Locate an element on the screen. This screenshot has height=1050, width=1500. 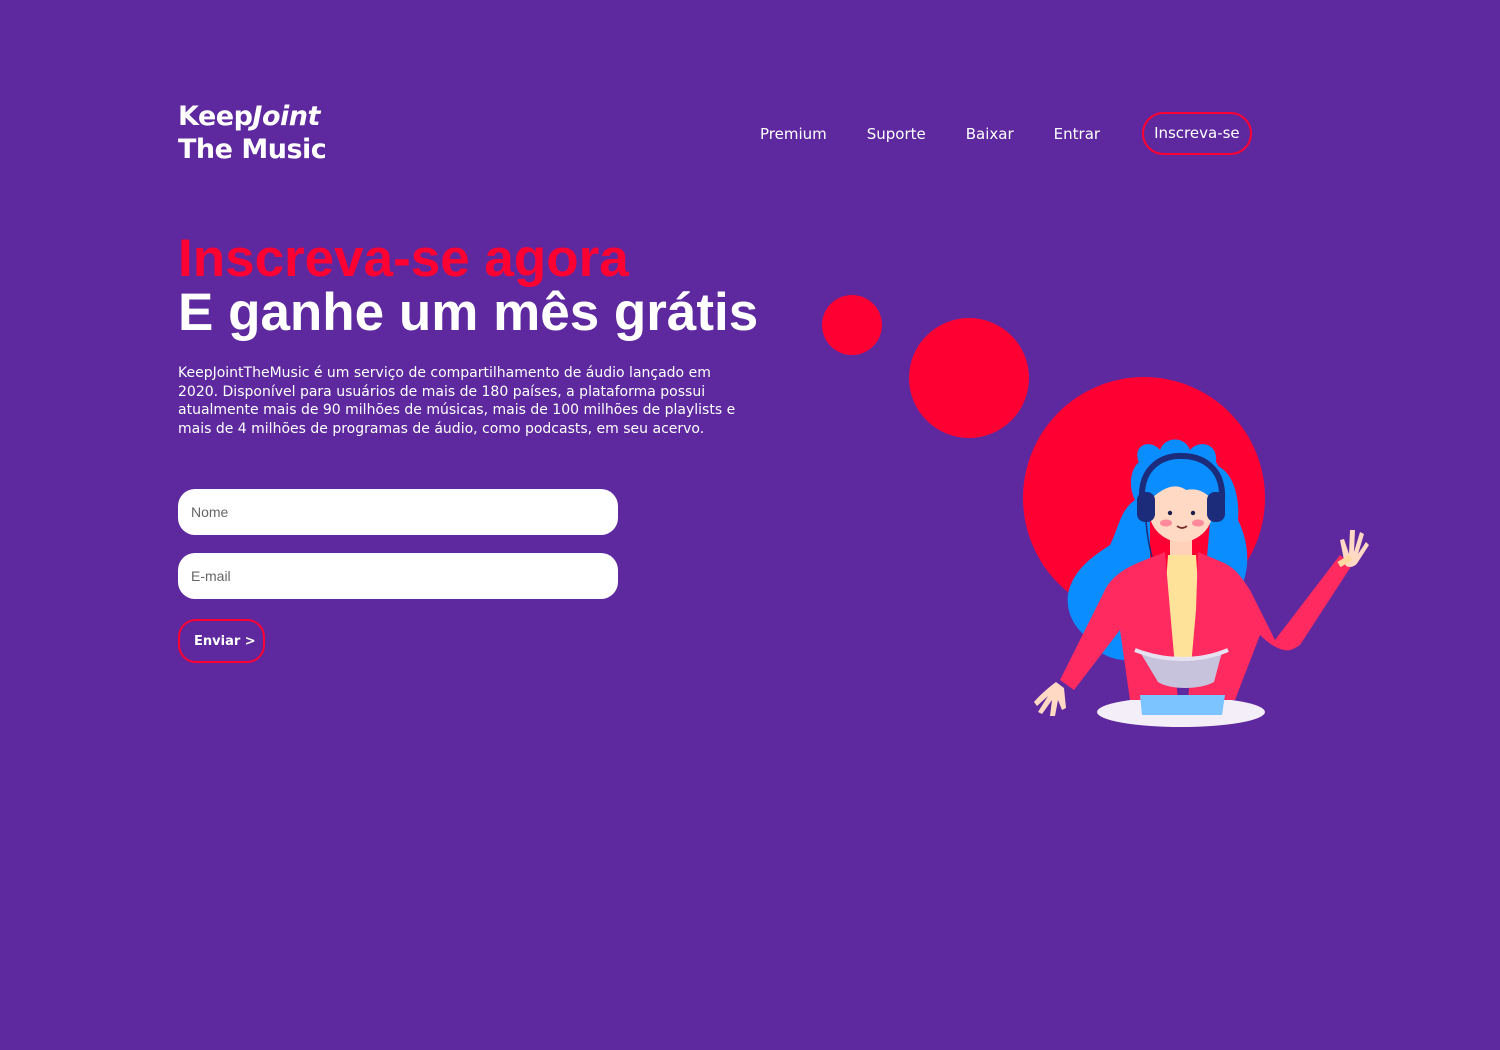
nav-item-premium: Premium is located at coordinates (793, 134).